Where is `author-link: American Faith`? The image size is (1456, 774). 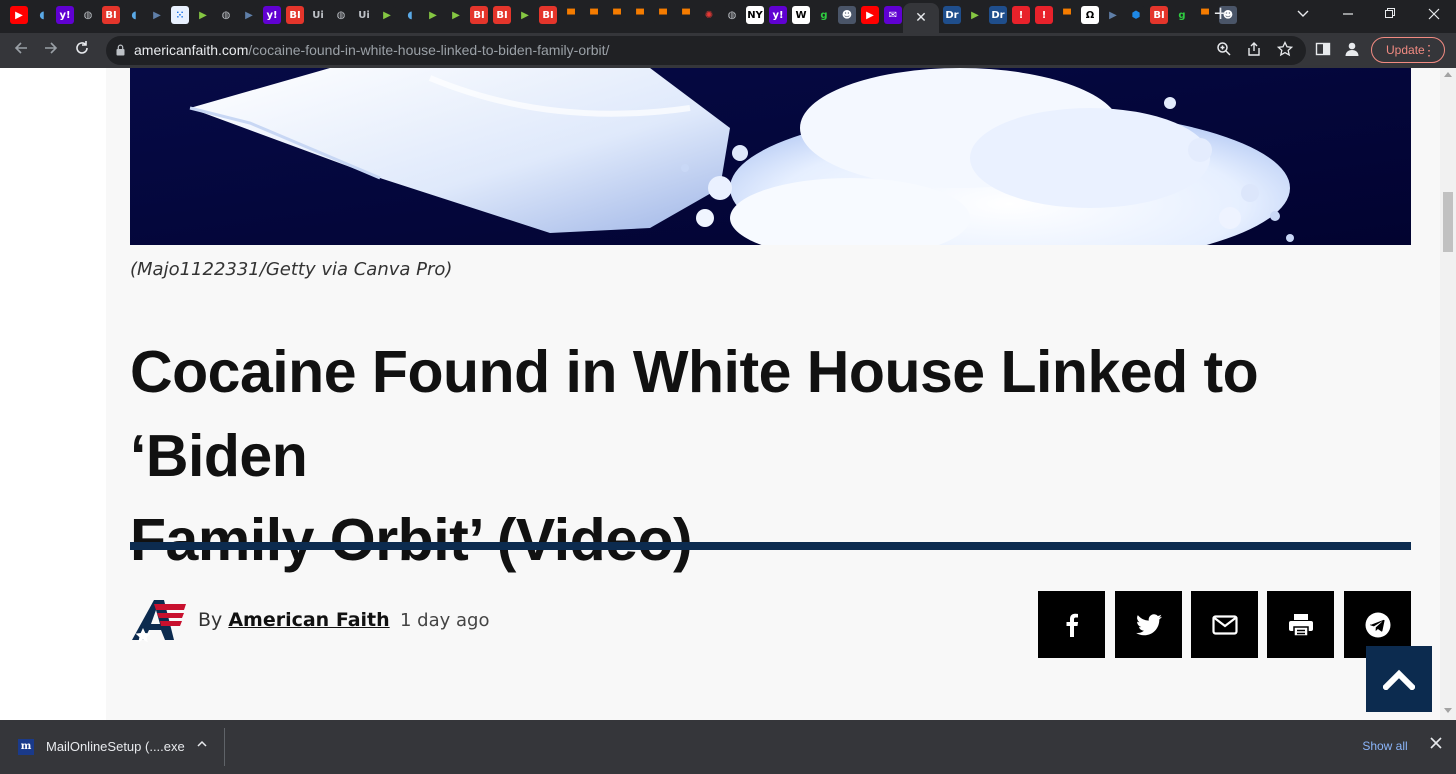
author-link: American Faith is located at coordinates (308, 620).